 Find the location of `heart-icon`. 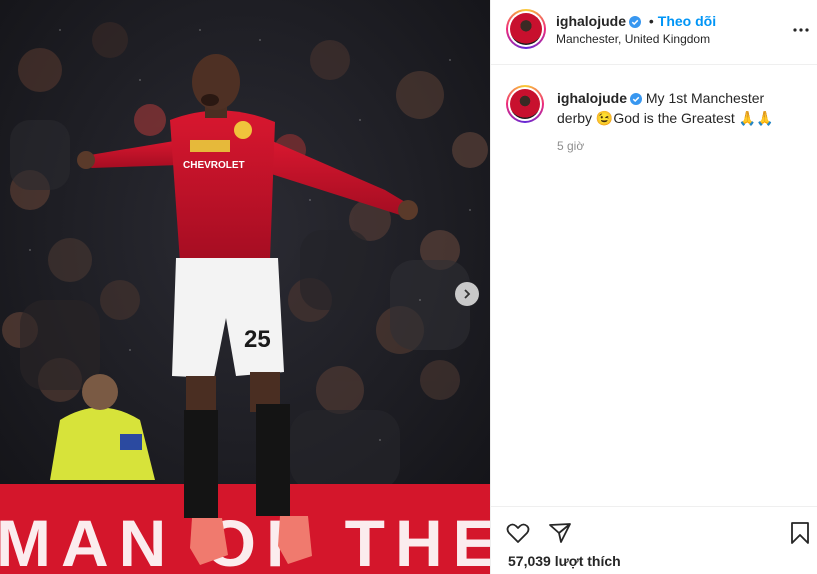

heart-icon is located at coordinates (518, 533).